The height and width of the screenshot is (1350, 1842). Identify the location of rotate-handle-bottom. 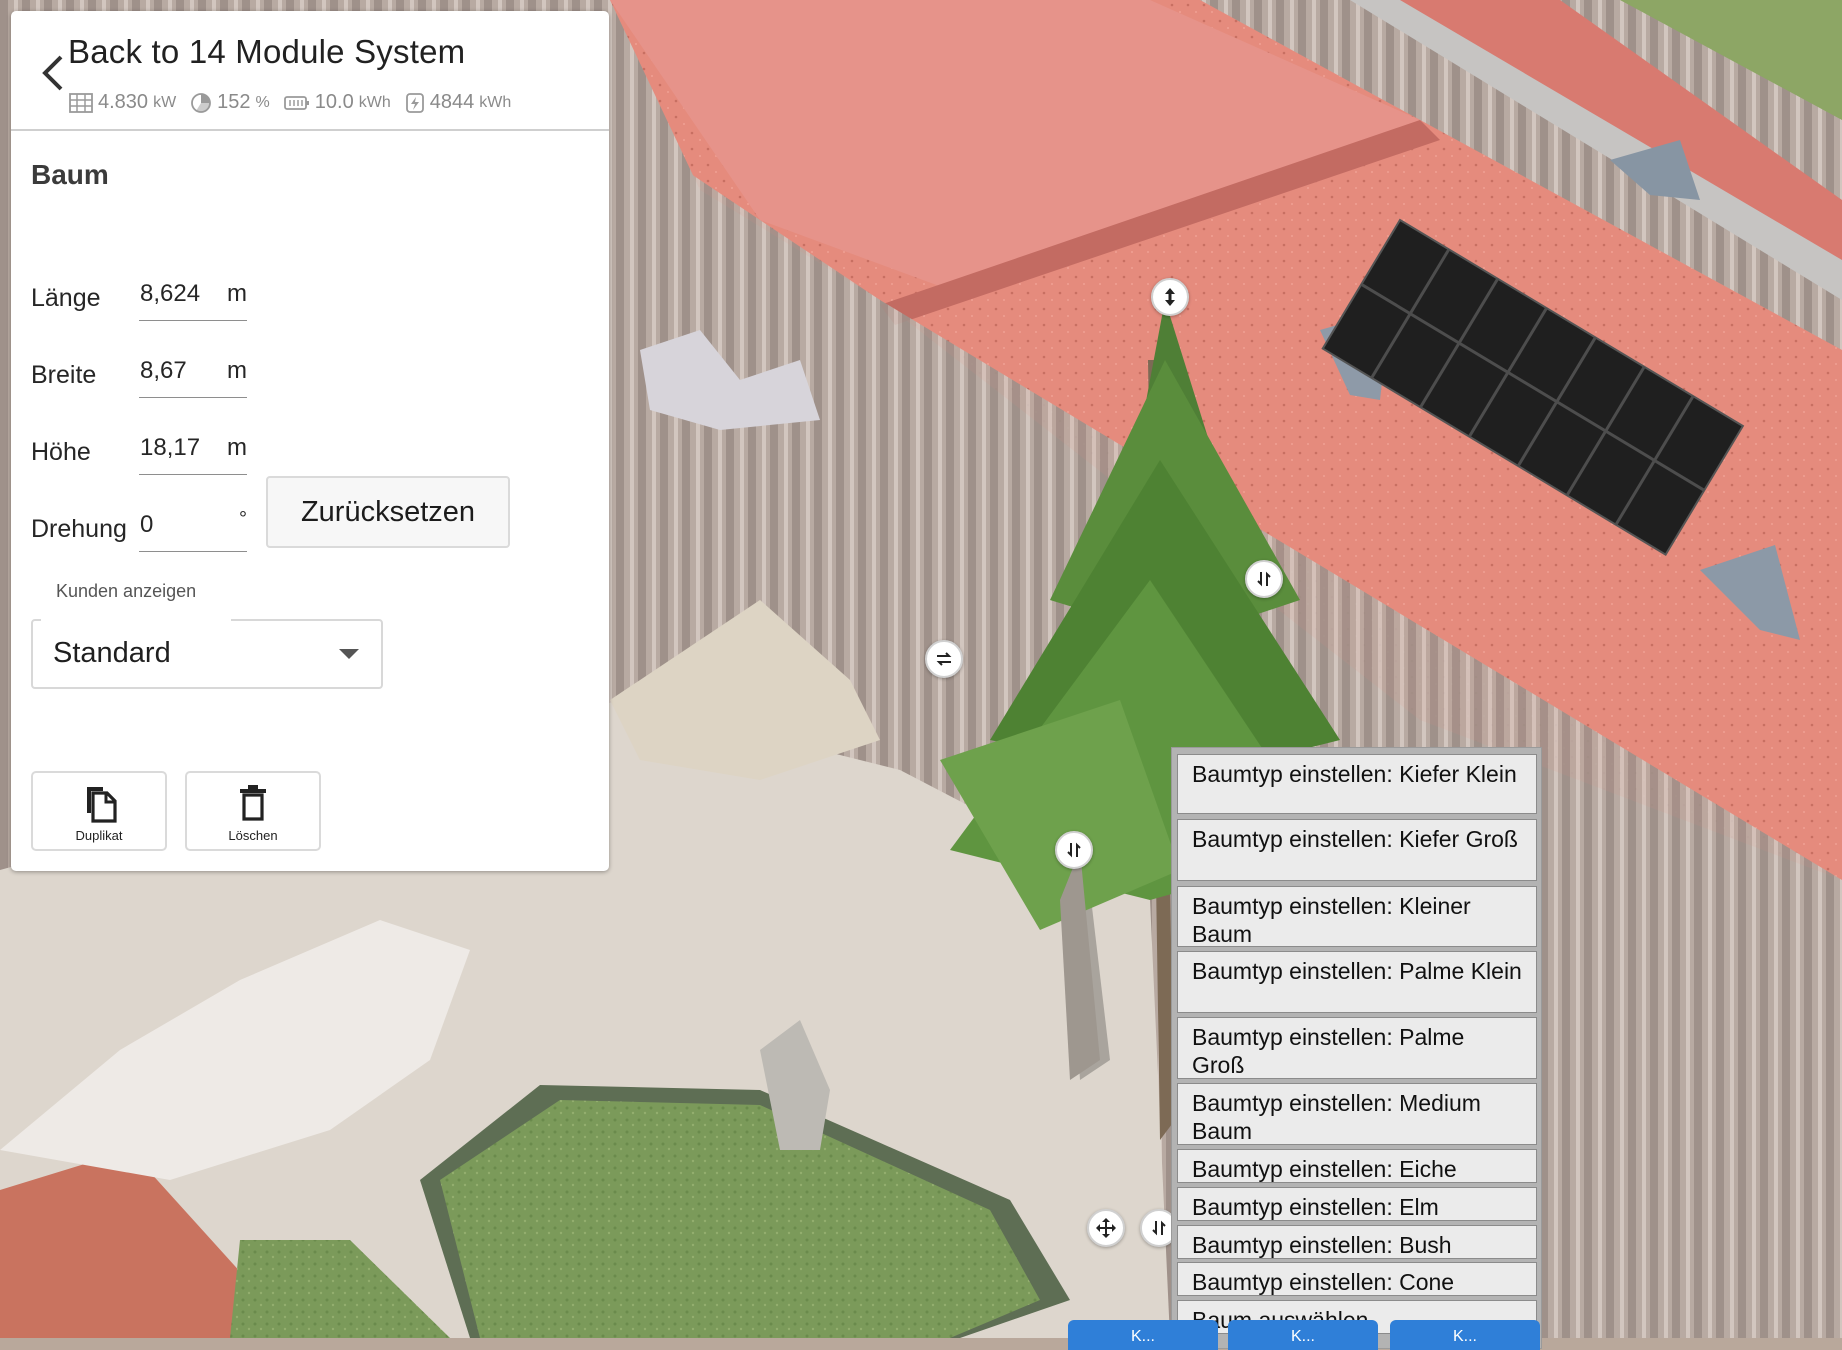
(1074, 850).